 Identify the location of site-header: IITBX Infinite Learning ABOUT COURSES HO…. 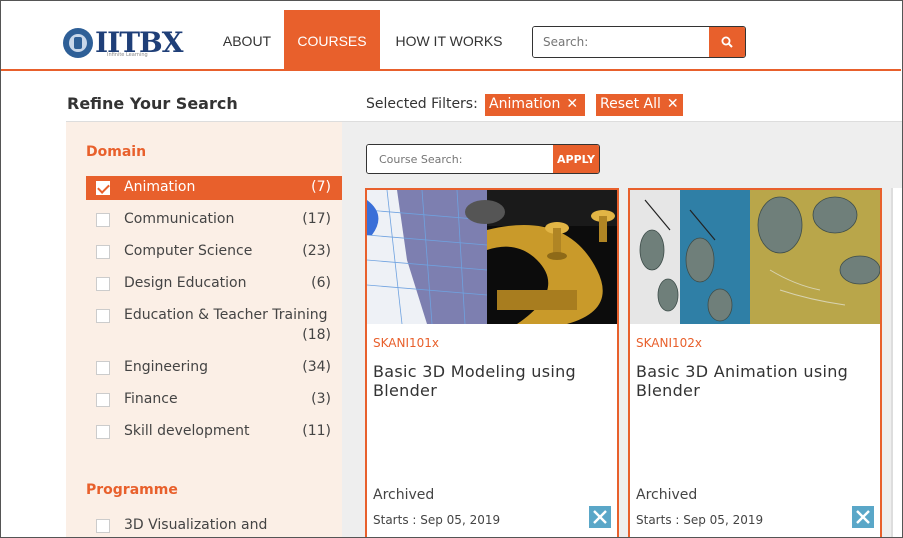
(451, 36).